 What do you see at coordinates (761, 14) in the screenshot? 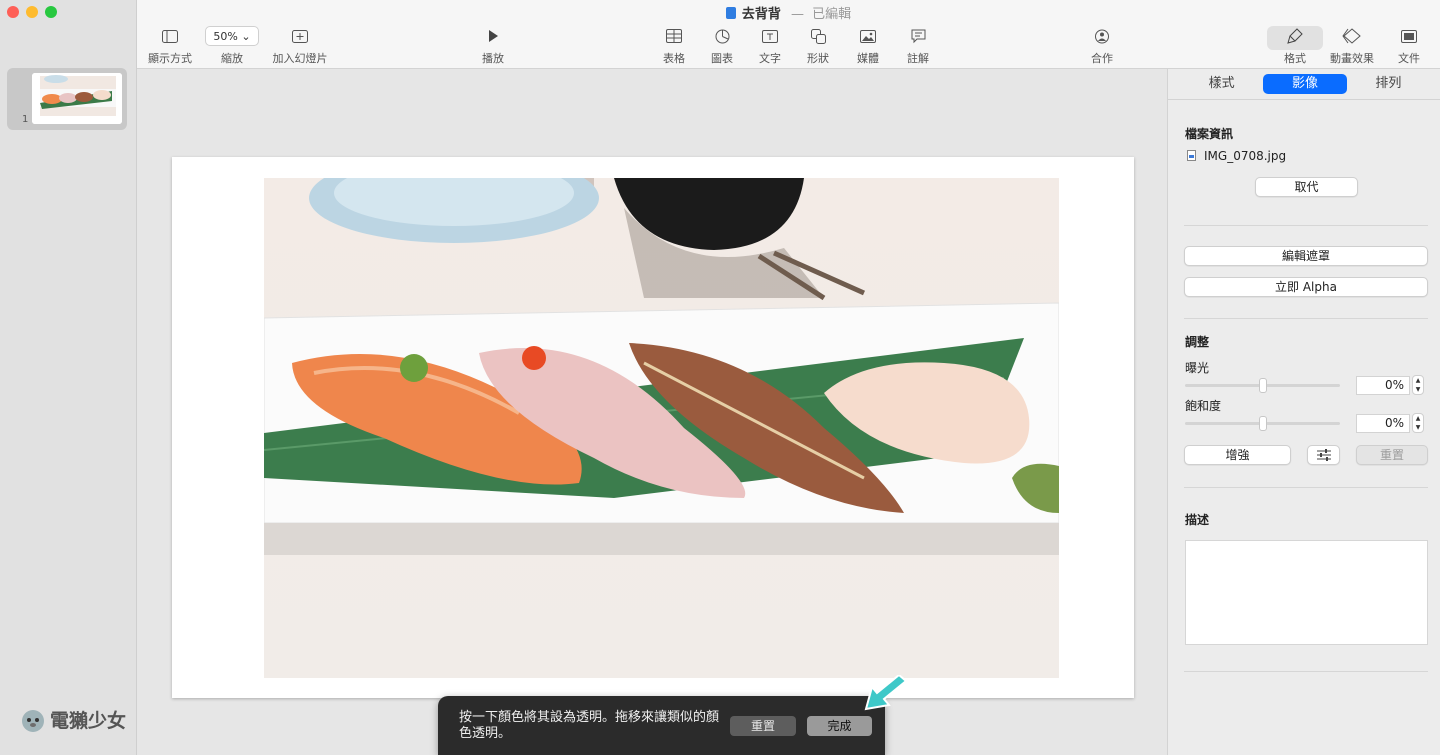
I see `document-name: 去背背` at bounding box center [761, 14].